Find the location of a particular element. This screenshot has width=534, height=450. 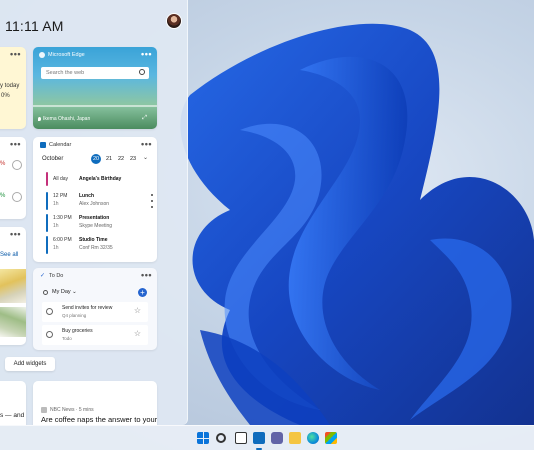

widgets-icon is located at coordinates (259, 438).